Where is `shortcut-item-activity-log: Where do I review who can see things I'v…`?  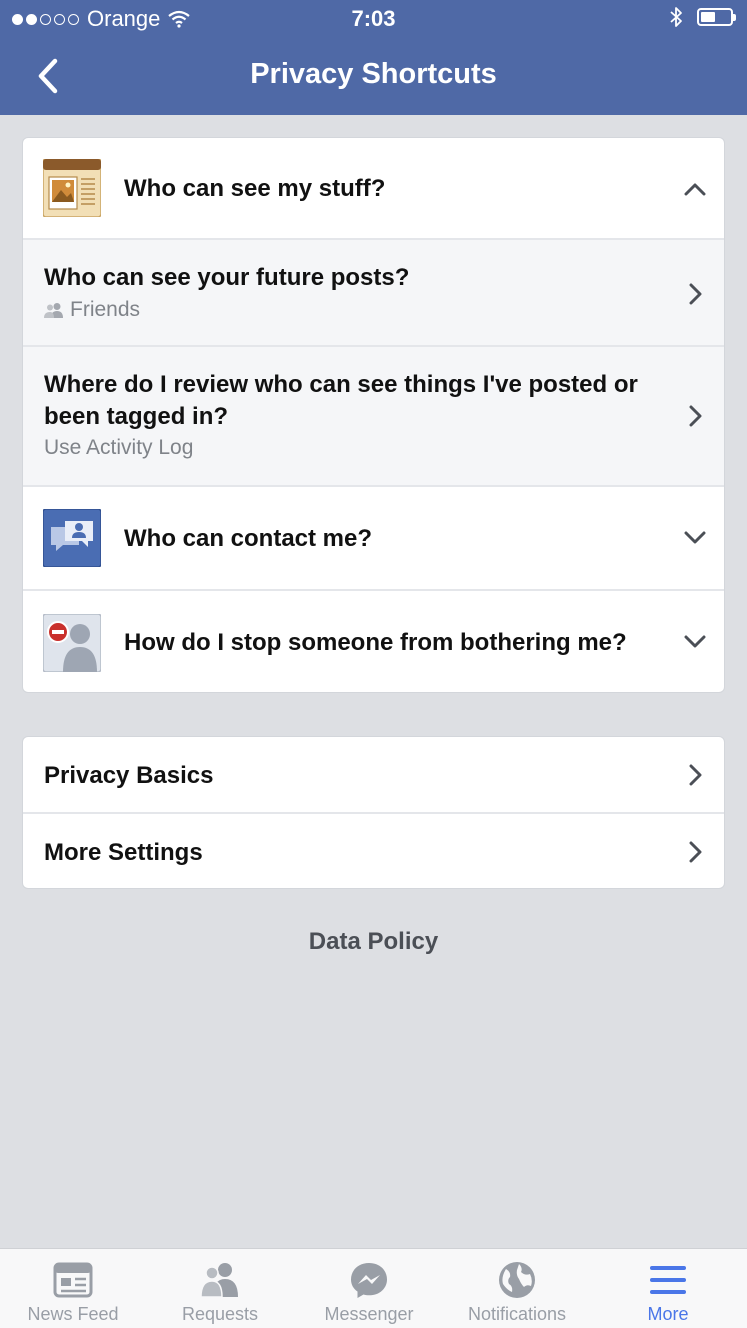
shortcut-item-activity-log: Where do I review who can see things I'v… is located at coordinates (373, 417).